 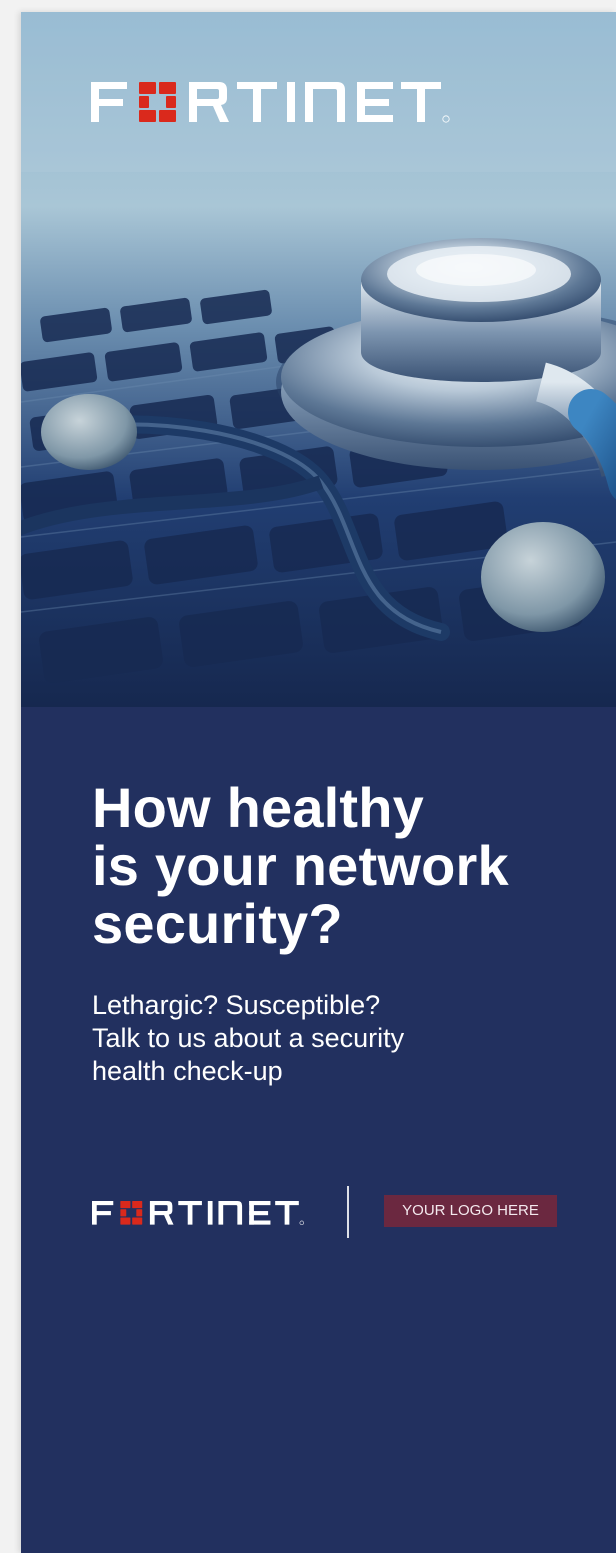 I want to click on headline: How healthy is your network security?, so click(x=342, y=866).